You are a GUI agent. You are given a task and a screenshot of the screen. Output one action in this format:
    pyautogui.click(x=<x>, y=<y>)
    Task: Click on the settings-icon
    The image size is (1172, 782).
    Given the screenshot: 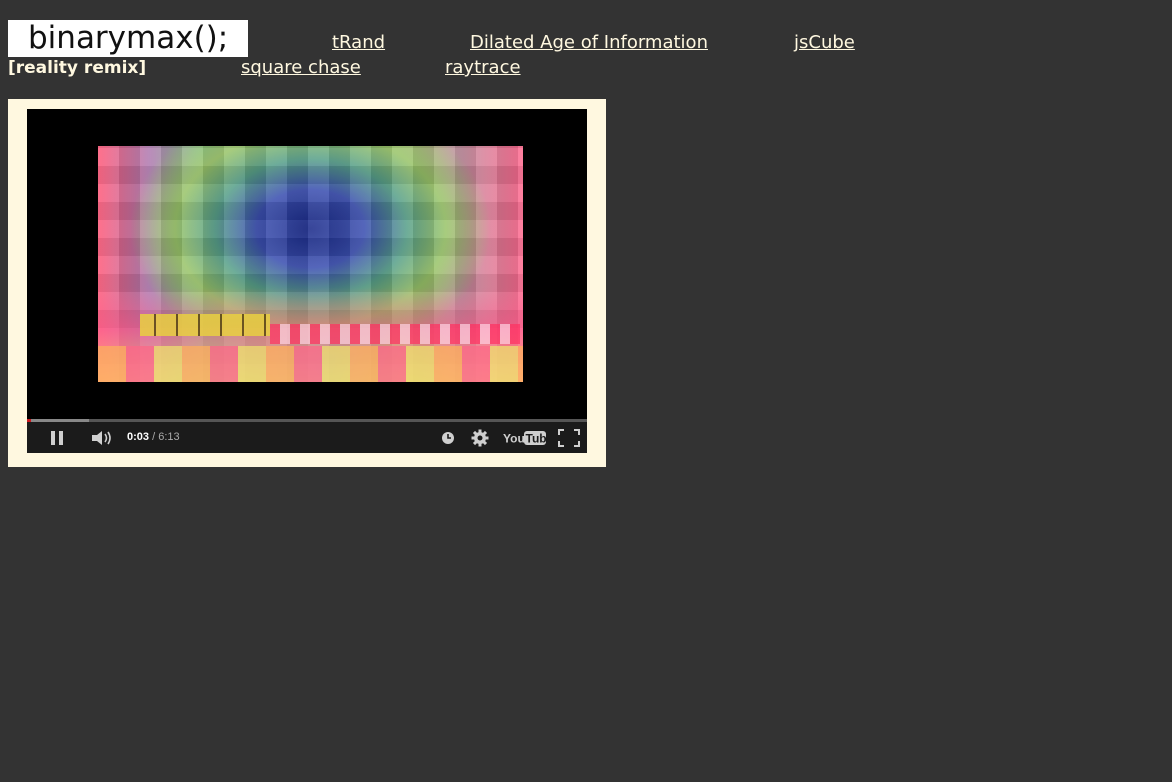 What is the action you would take?
    pyautogui.click(x=480, y=440)
    